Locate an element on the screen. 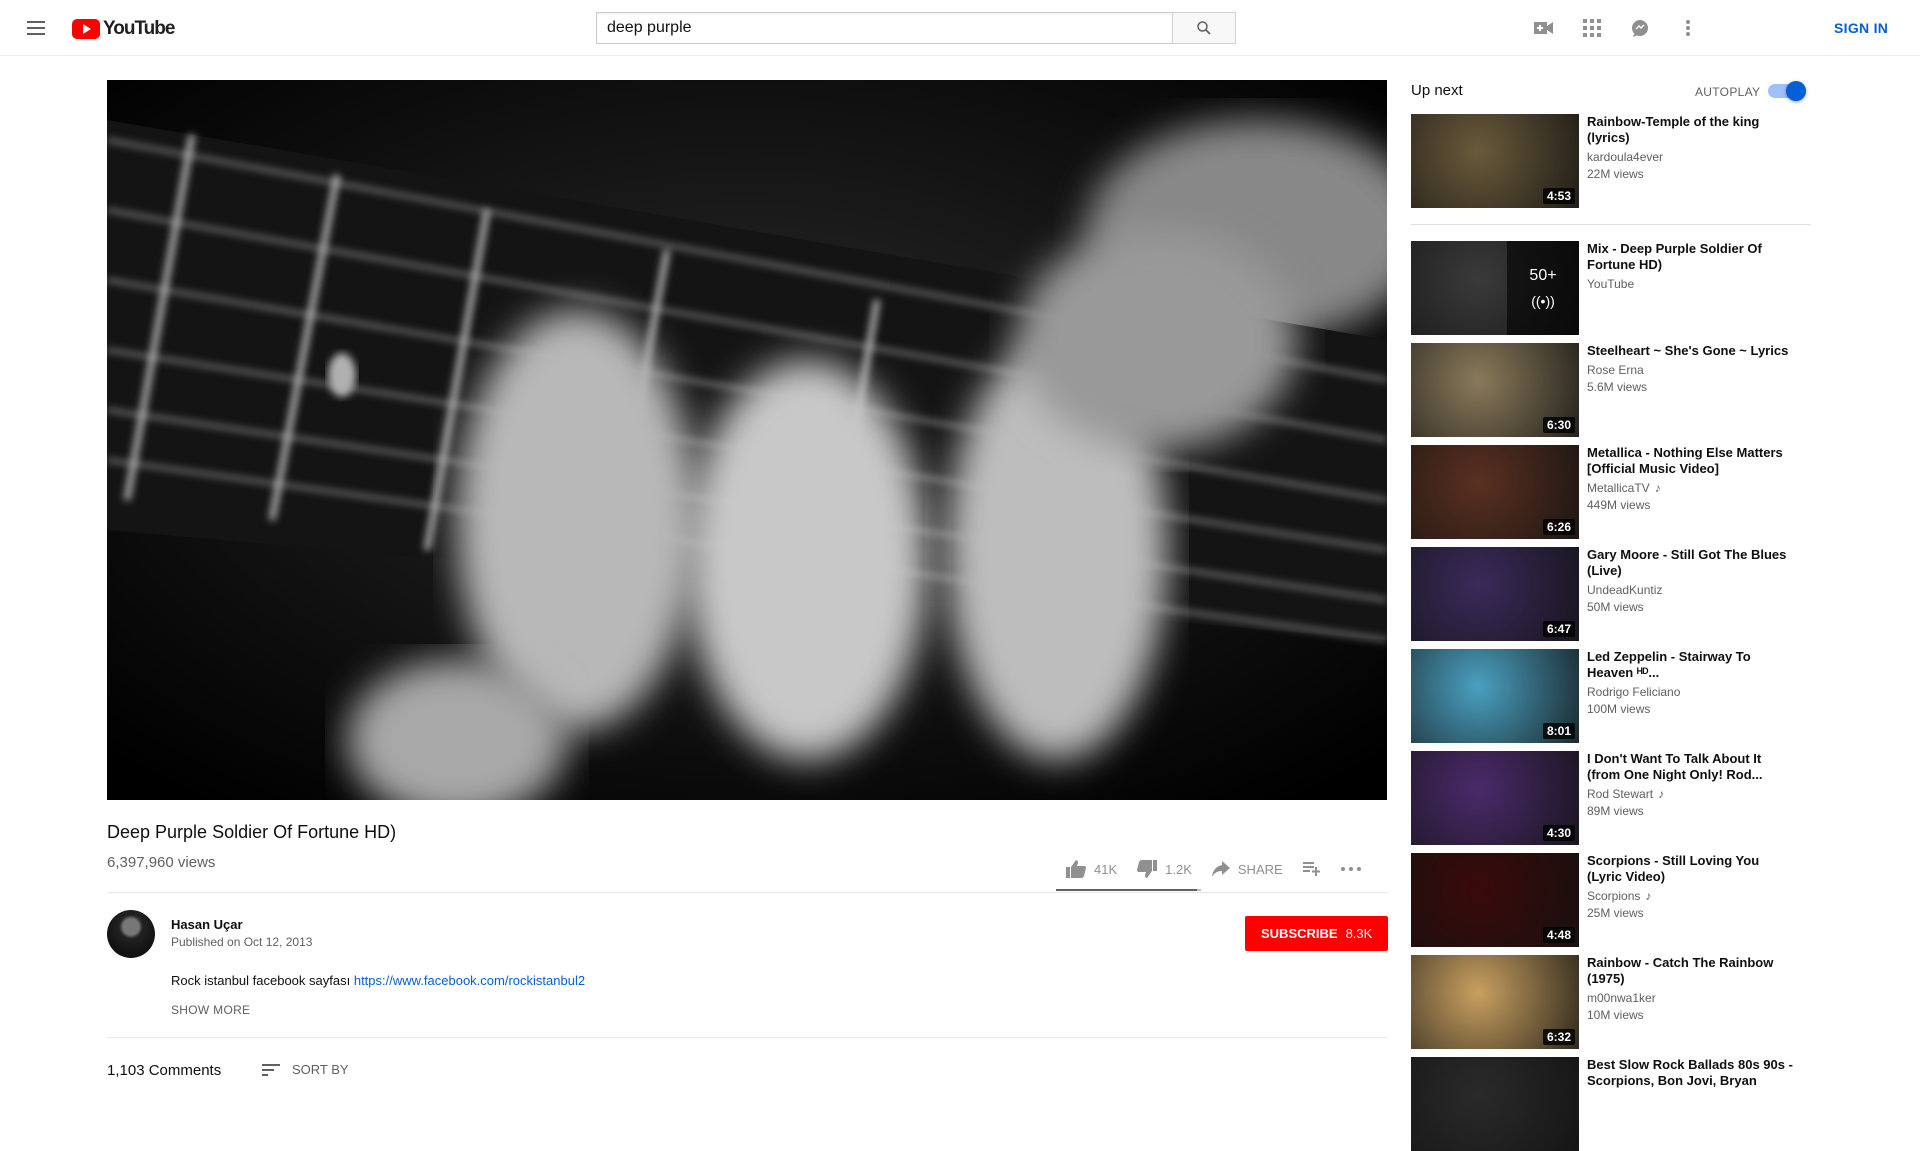 Image resolution: width=1920 pixels, height=1151 pixels. subscriber-count: 8.3K is located at coordinates (1359, 933).